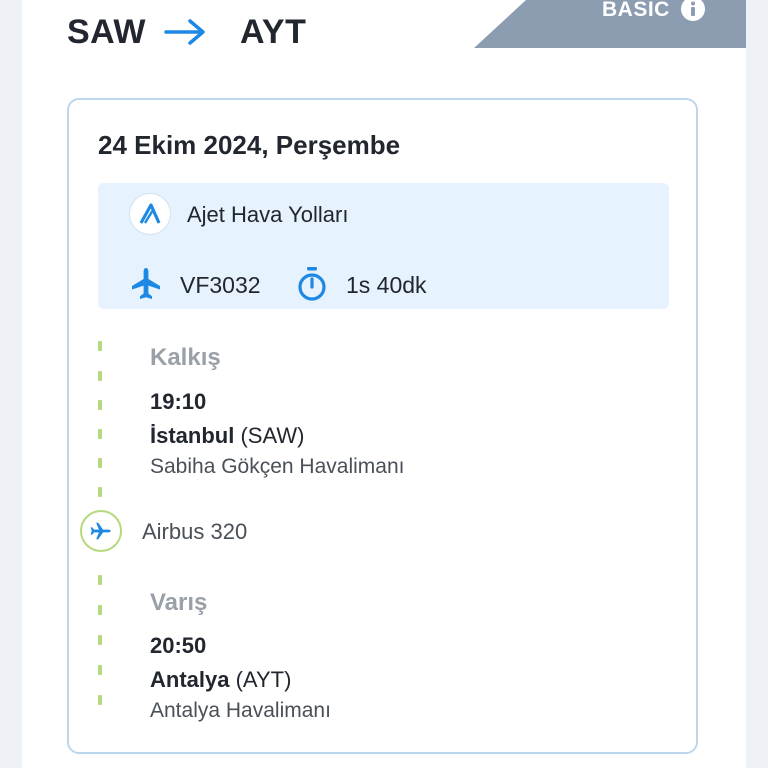  I want to click on departure-city: İstanbul (SAW), so click(227, 436).